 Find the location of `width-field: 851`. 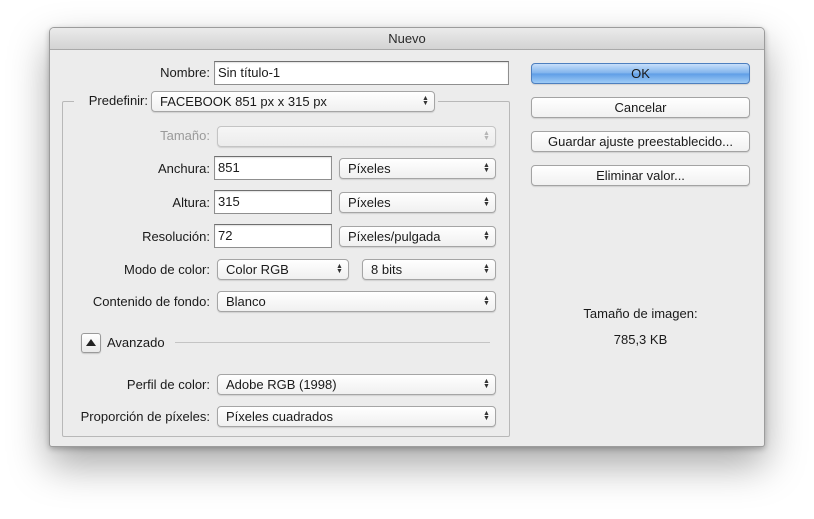

width-field: 851 is located at coordinates (273, 168).